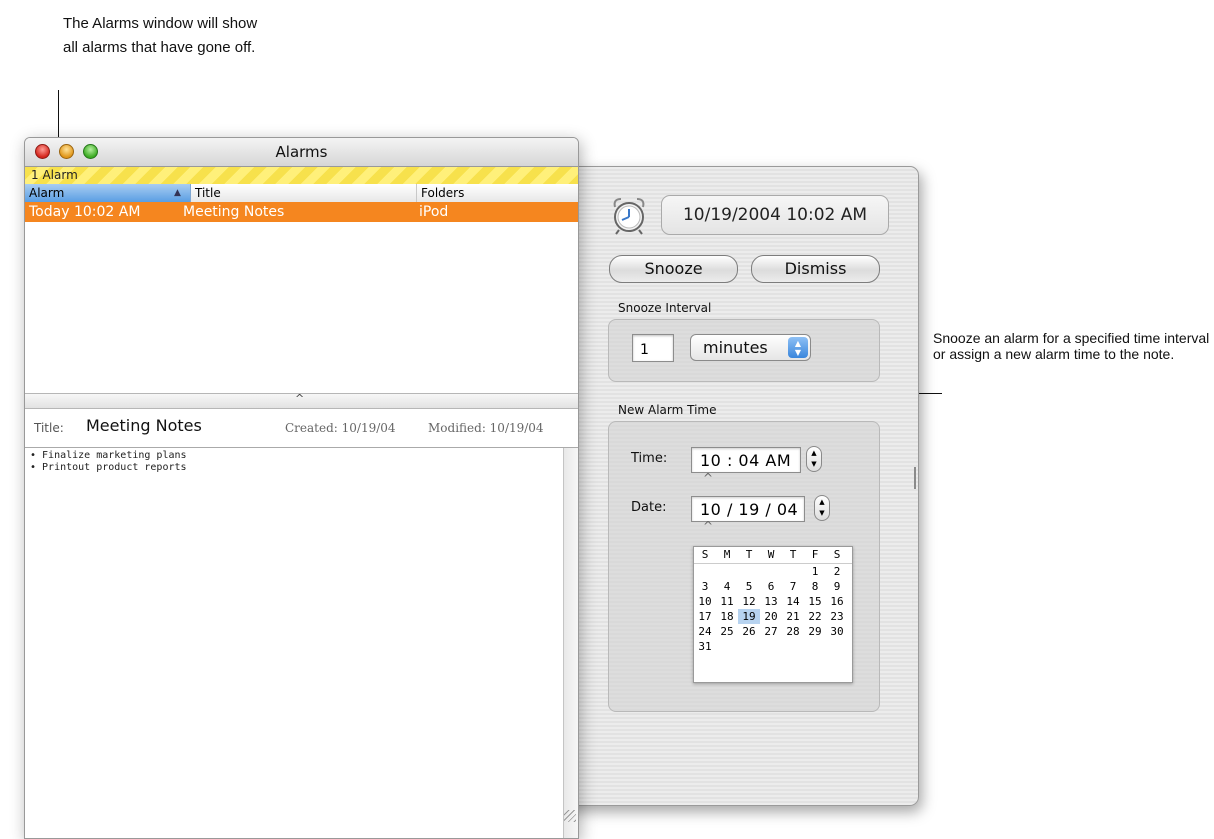 Image resolution: width=1214 pixels, height=839 pixels. What do you see at coordinates (629, 216) in the screenshot?
I see `alarm-clock-icon` at bounding box center [629, 216].